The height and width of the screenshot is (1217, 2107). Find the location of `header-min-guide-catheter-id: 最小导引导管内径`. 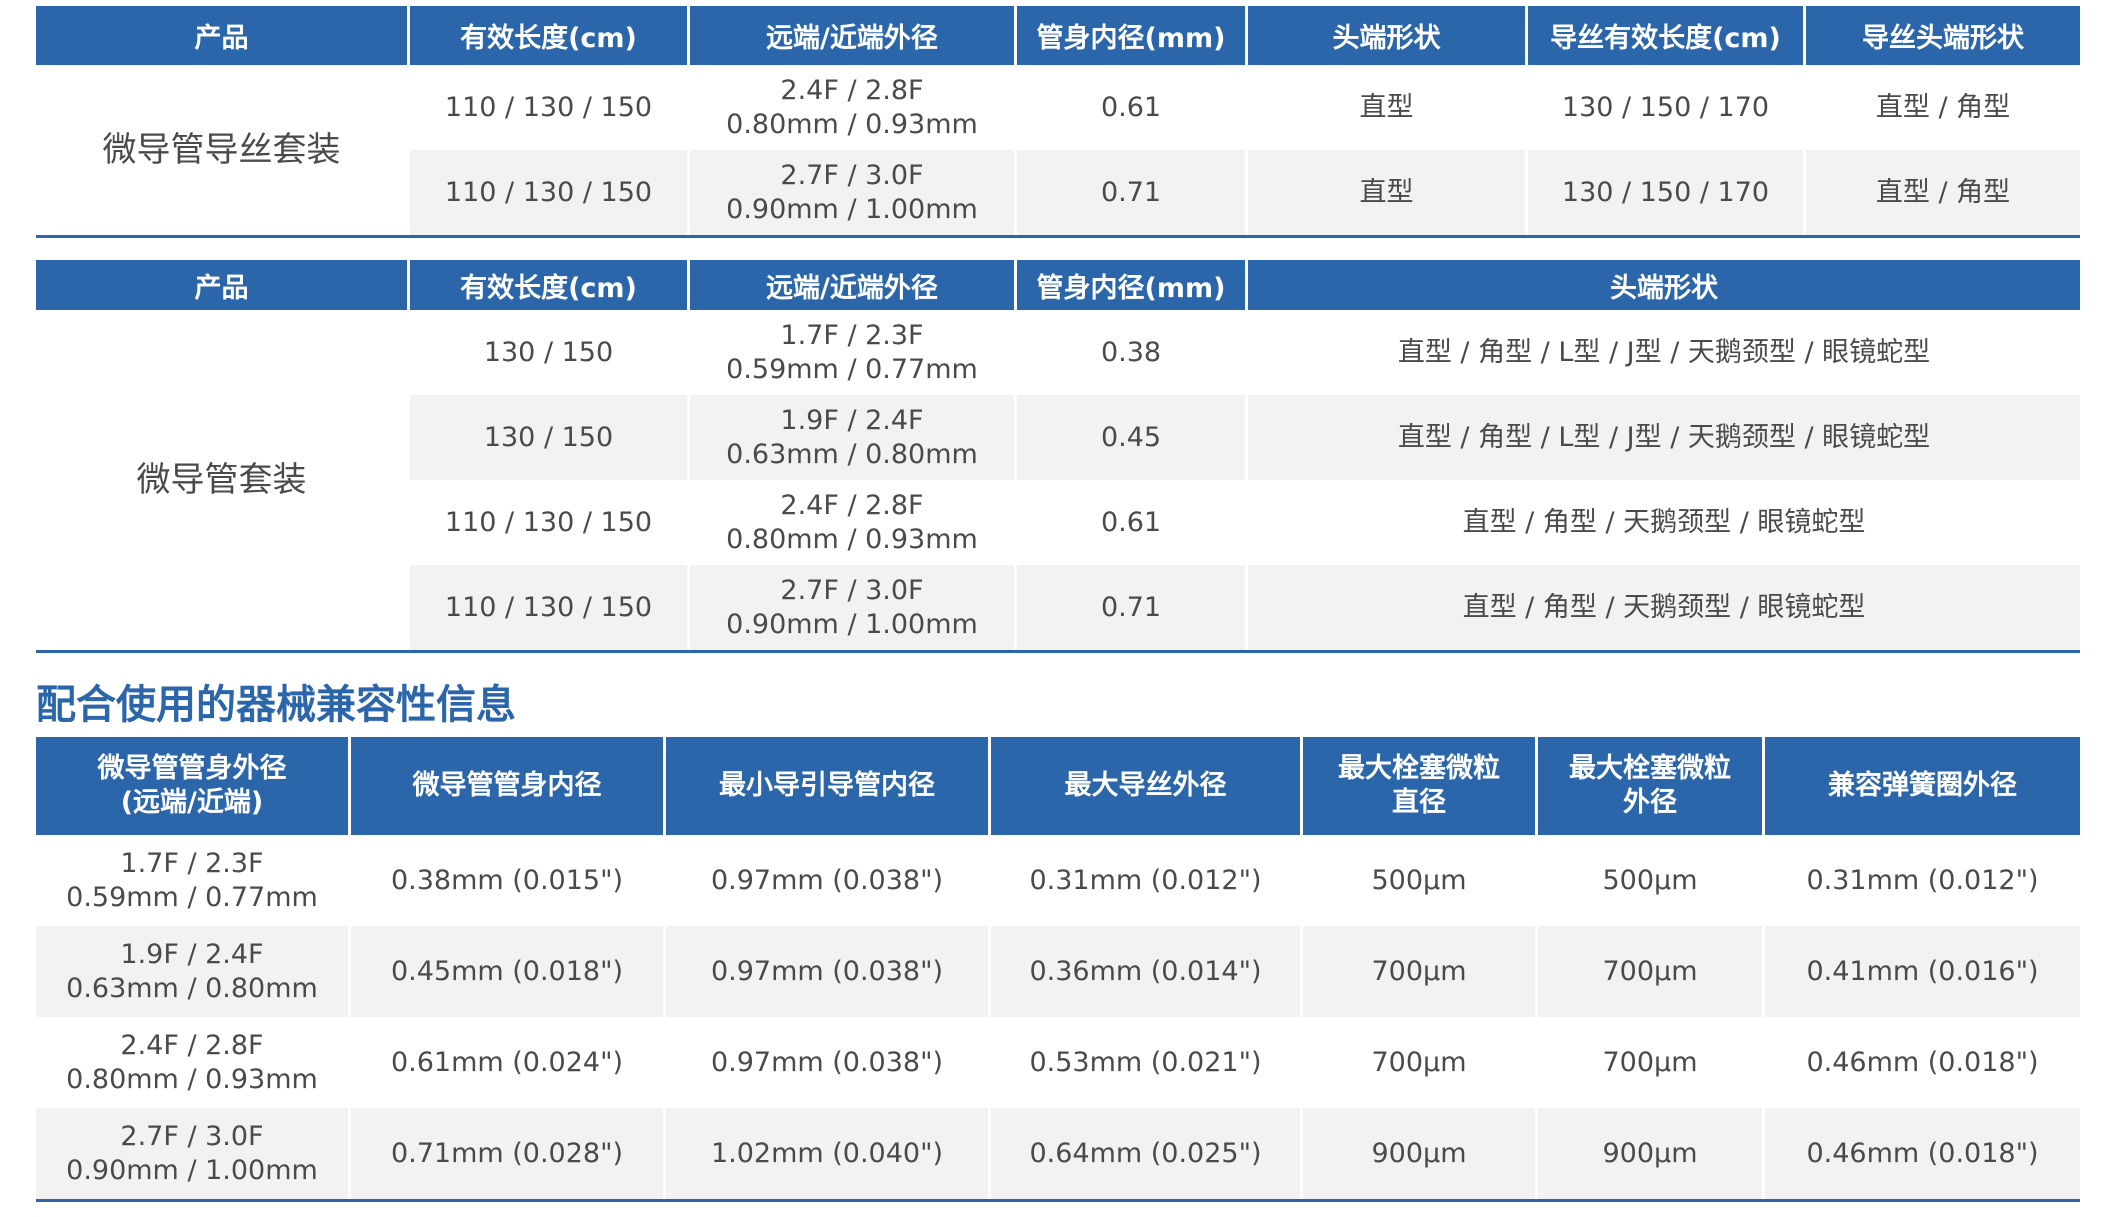

header-min-guide-catheter-id: 最小导引导管内径 is located at coordinates (828, 786).